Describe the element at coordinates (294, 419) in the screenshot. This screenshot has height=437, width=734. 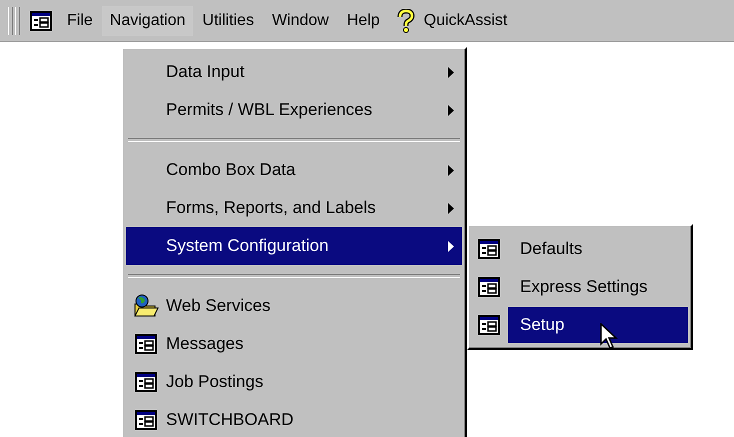
I see `menu-item: SWITCHBOARD` at that location.